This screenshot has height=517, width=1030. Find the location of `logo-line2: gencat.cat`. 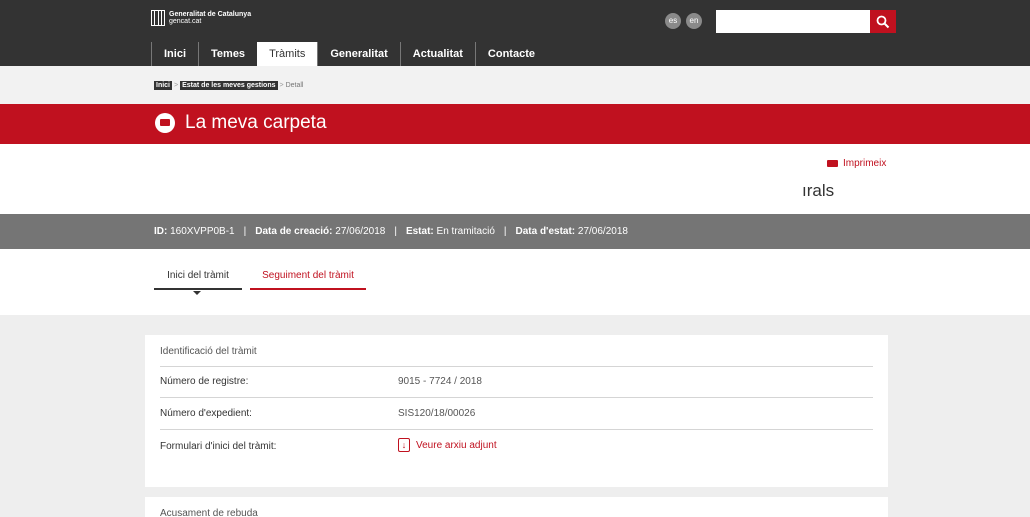

logo-line2: gencat.cat is located at coordinates (185, 21).